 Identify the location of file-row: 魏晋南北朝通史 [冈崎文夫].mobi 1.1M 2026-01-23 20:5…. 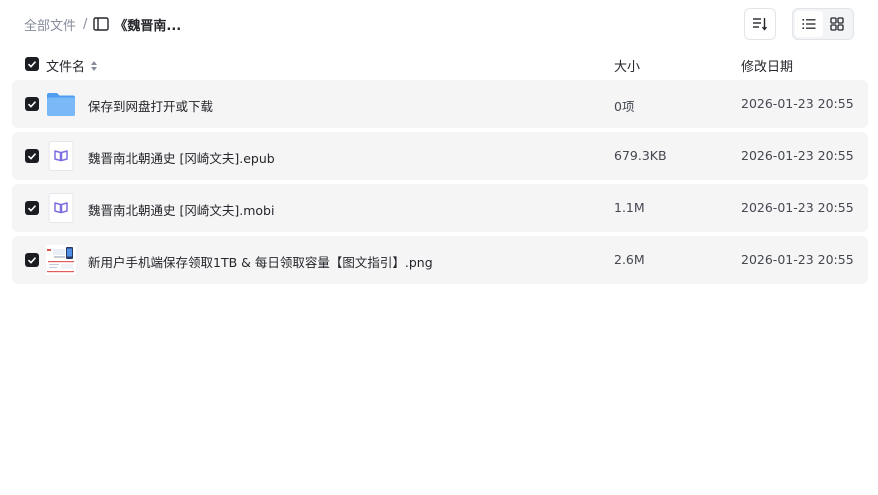
(440, 208).